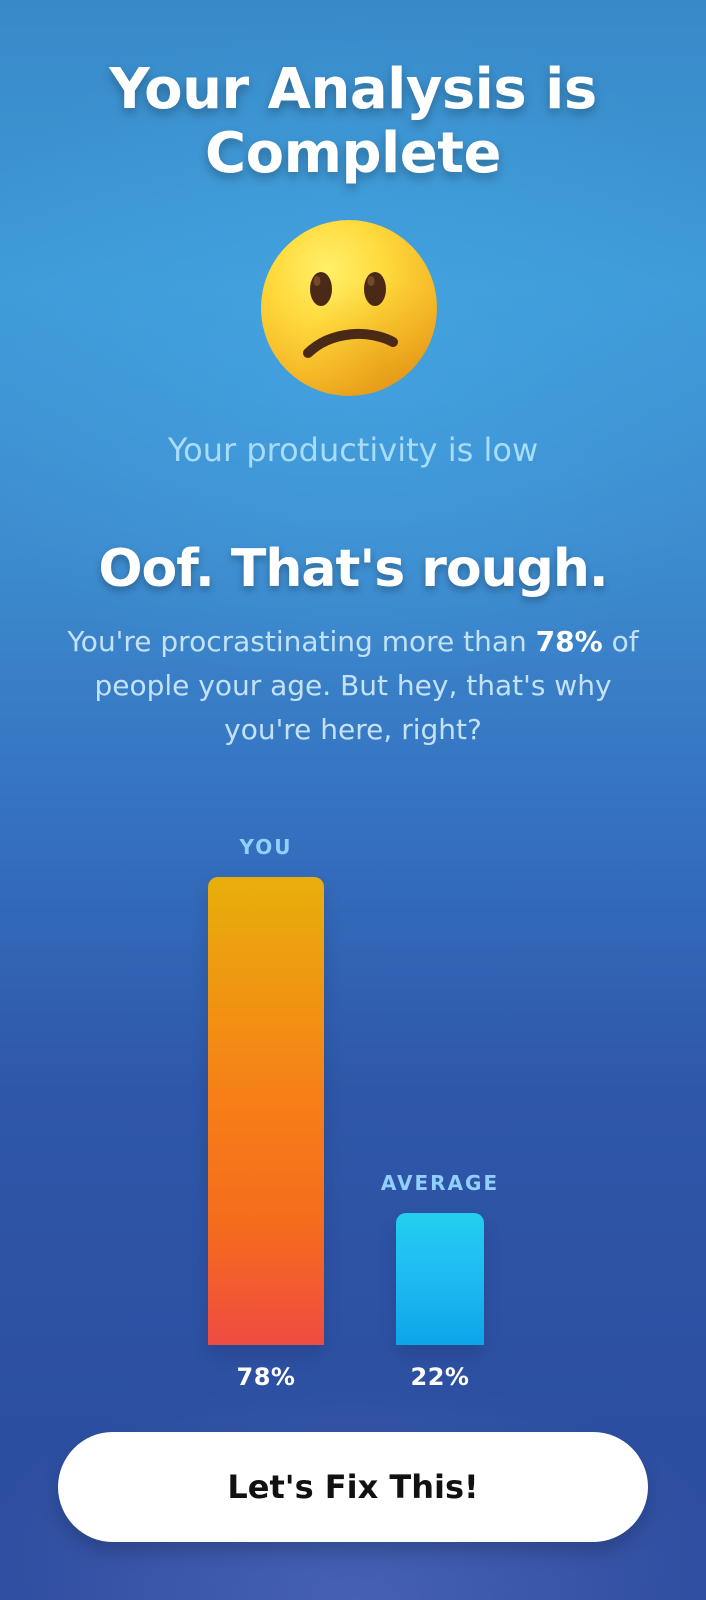 The height and width of the screenshot is (1600, 706). Describe the element at coordinates (353, 450) in the screenshot. I see `productivity-status-text: Your productivity is low` at that location.